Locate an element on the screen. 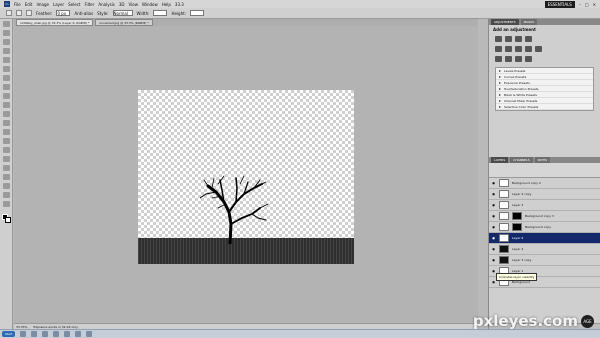  menu-analysis: Analysis is located at coordinates (106, 4).